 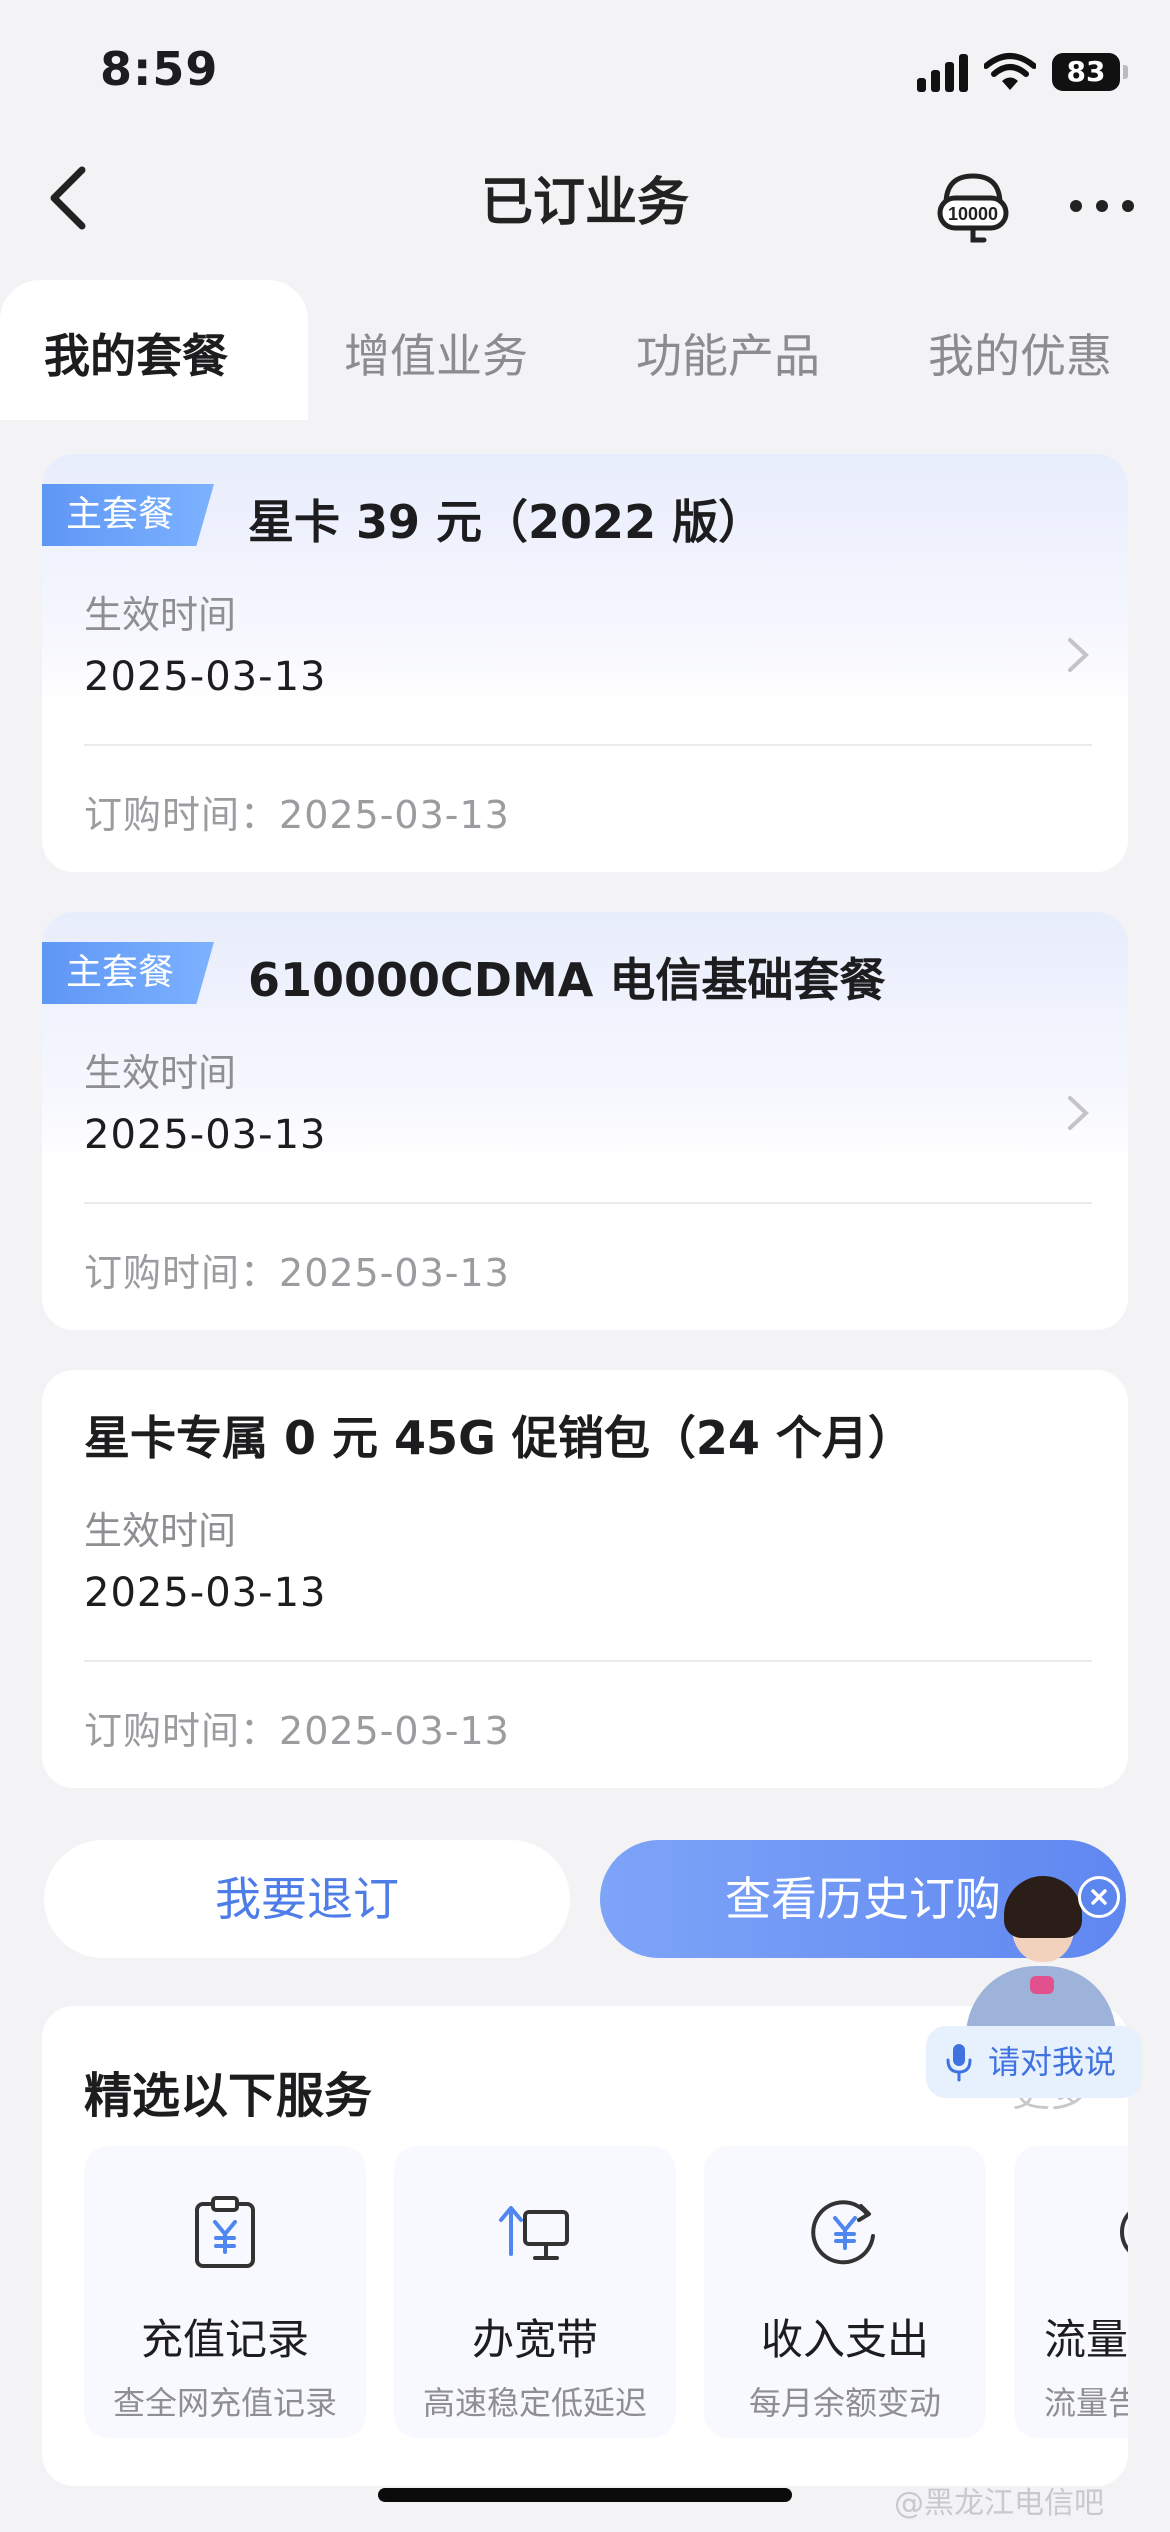 I want to click on tab-functional-products: 功能产品, so click(x=728, y=353).